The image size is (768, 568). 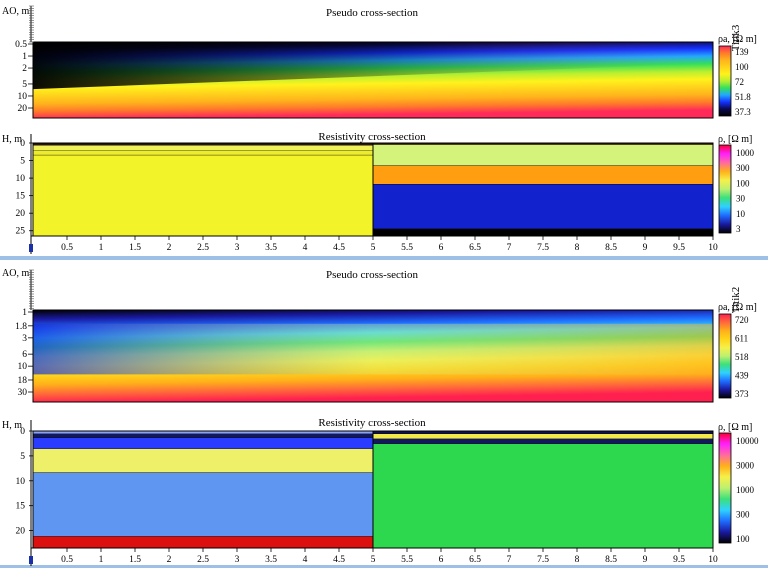 I want to click on pseudo-y-tick: 3, so click(x=24, y=339).